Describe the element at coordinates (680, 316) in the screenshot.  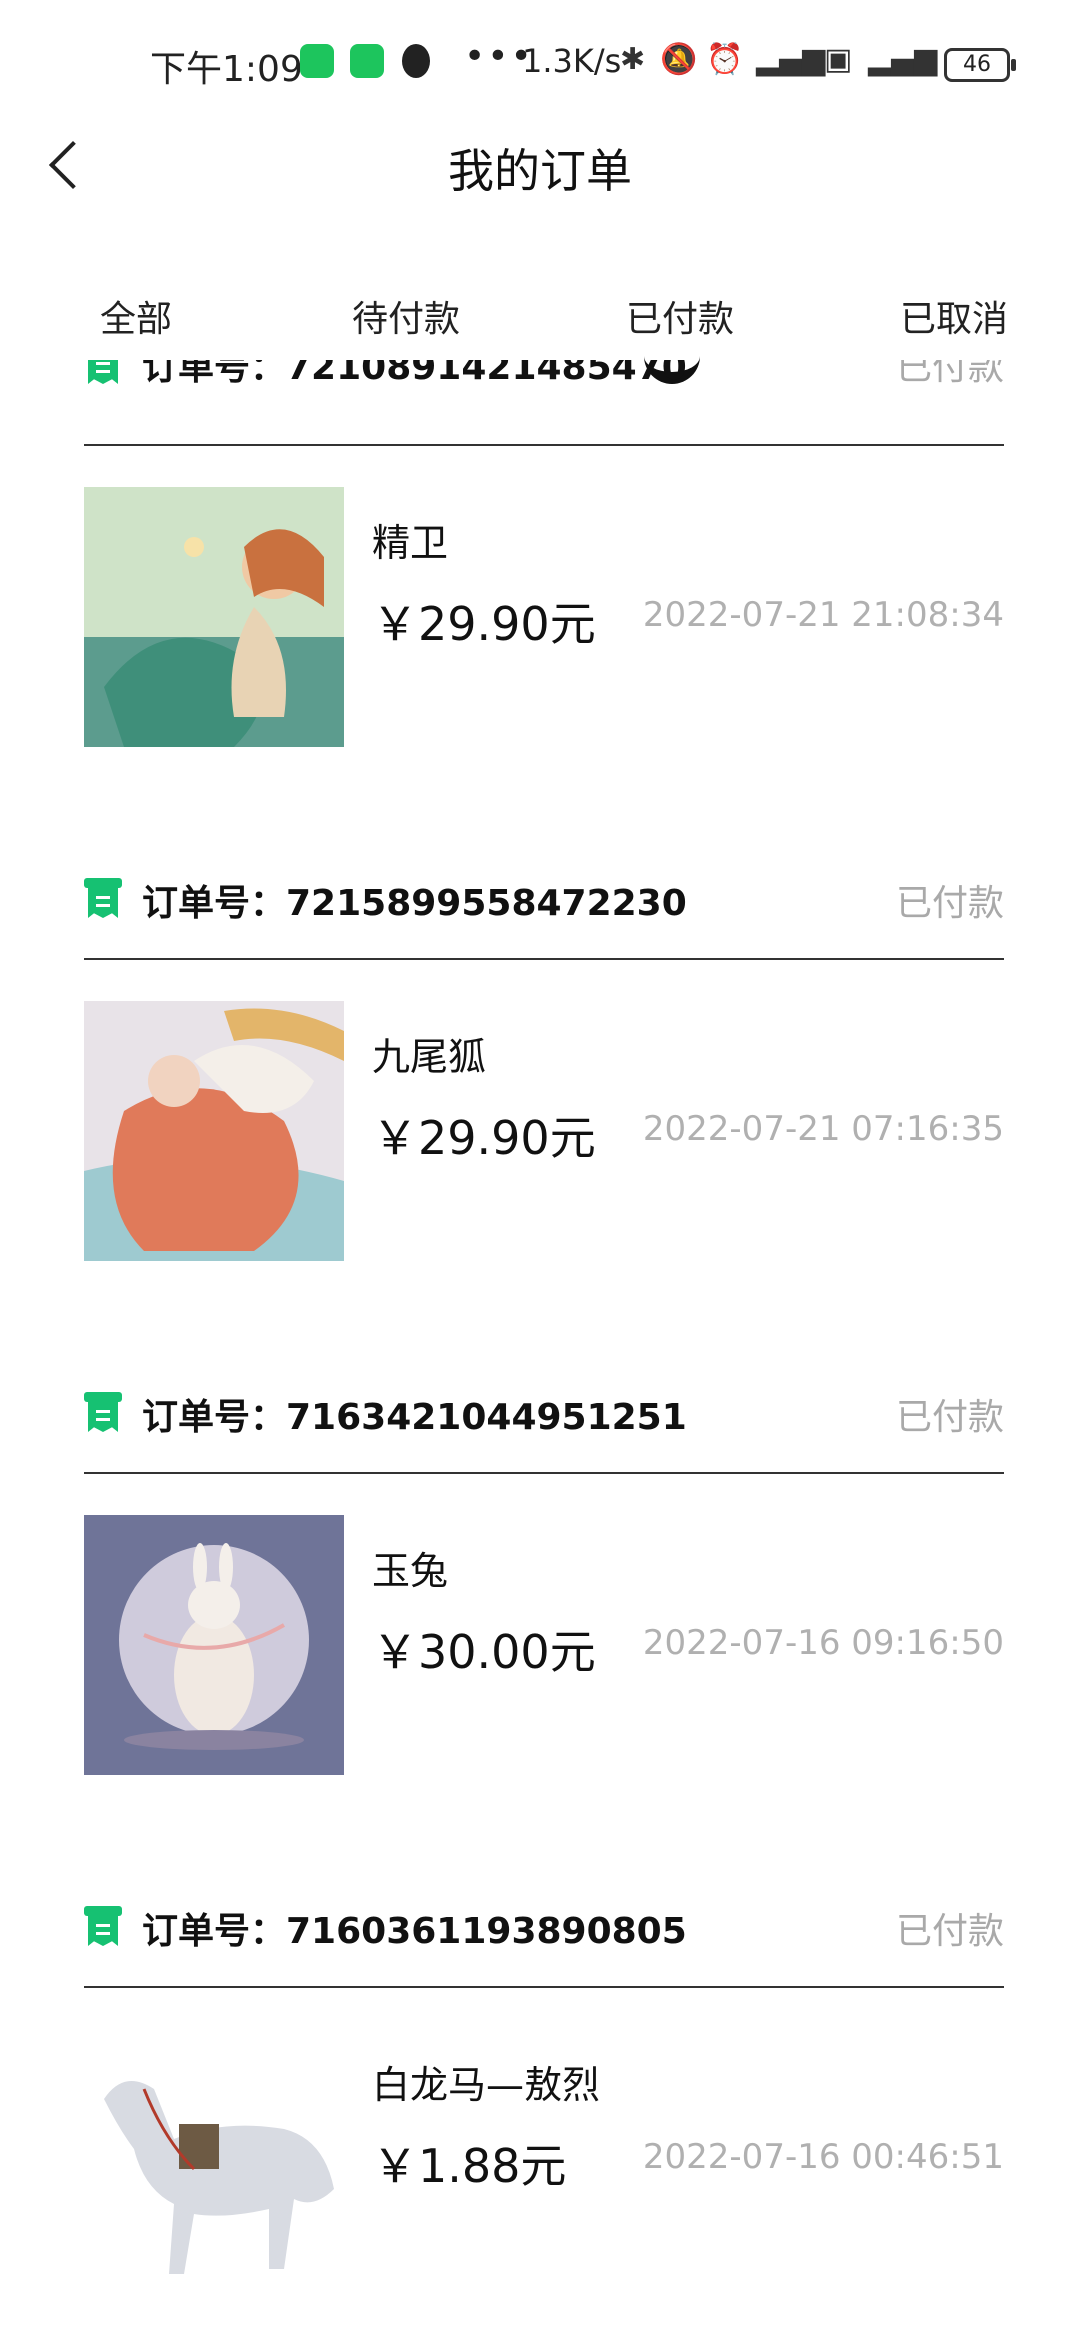
I see `tab-paid: 已付款` at that location.